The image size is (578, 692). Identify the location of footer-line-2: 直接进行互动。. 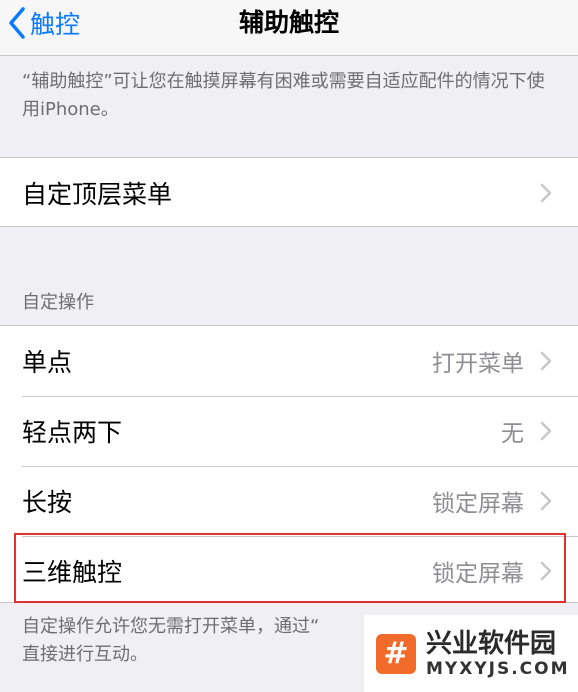
(85, 654).